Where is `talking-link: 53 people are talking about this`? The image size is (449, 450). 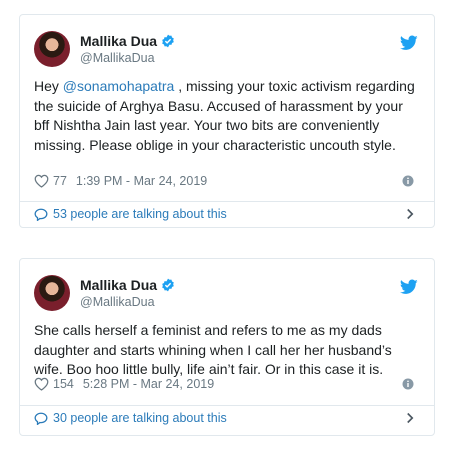
talking-link: 53 people are talking about this is located at coordinates (227, 214).